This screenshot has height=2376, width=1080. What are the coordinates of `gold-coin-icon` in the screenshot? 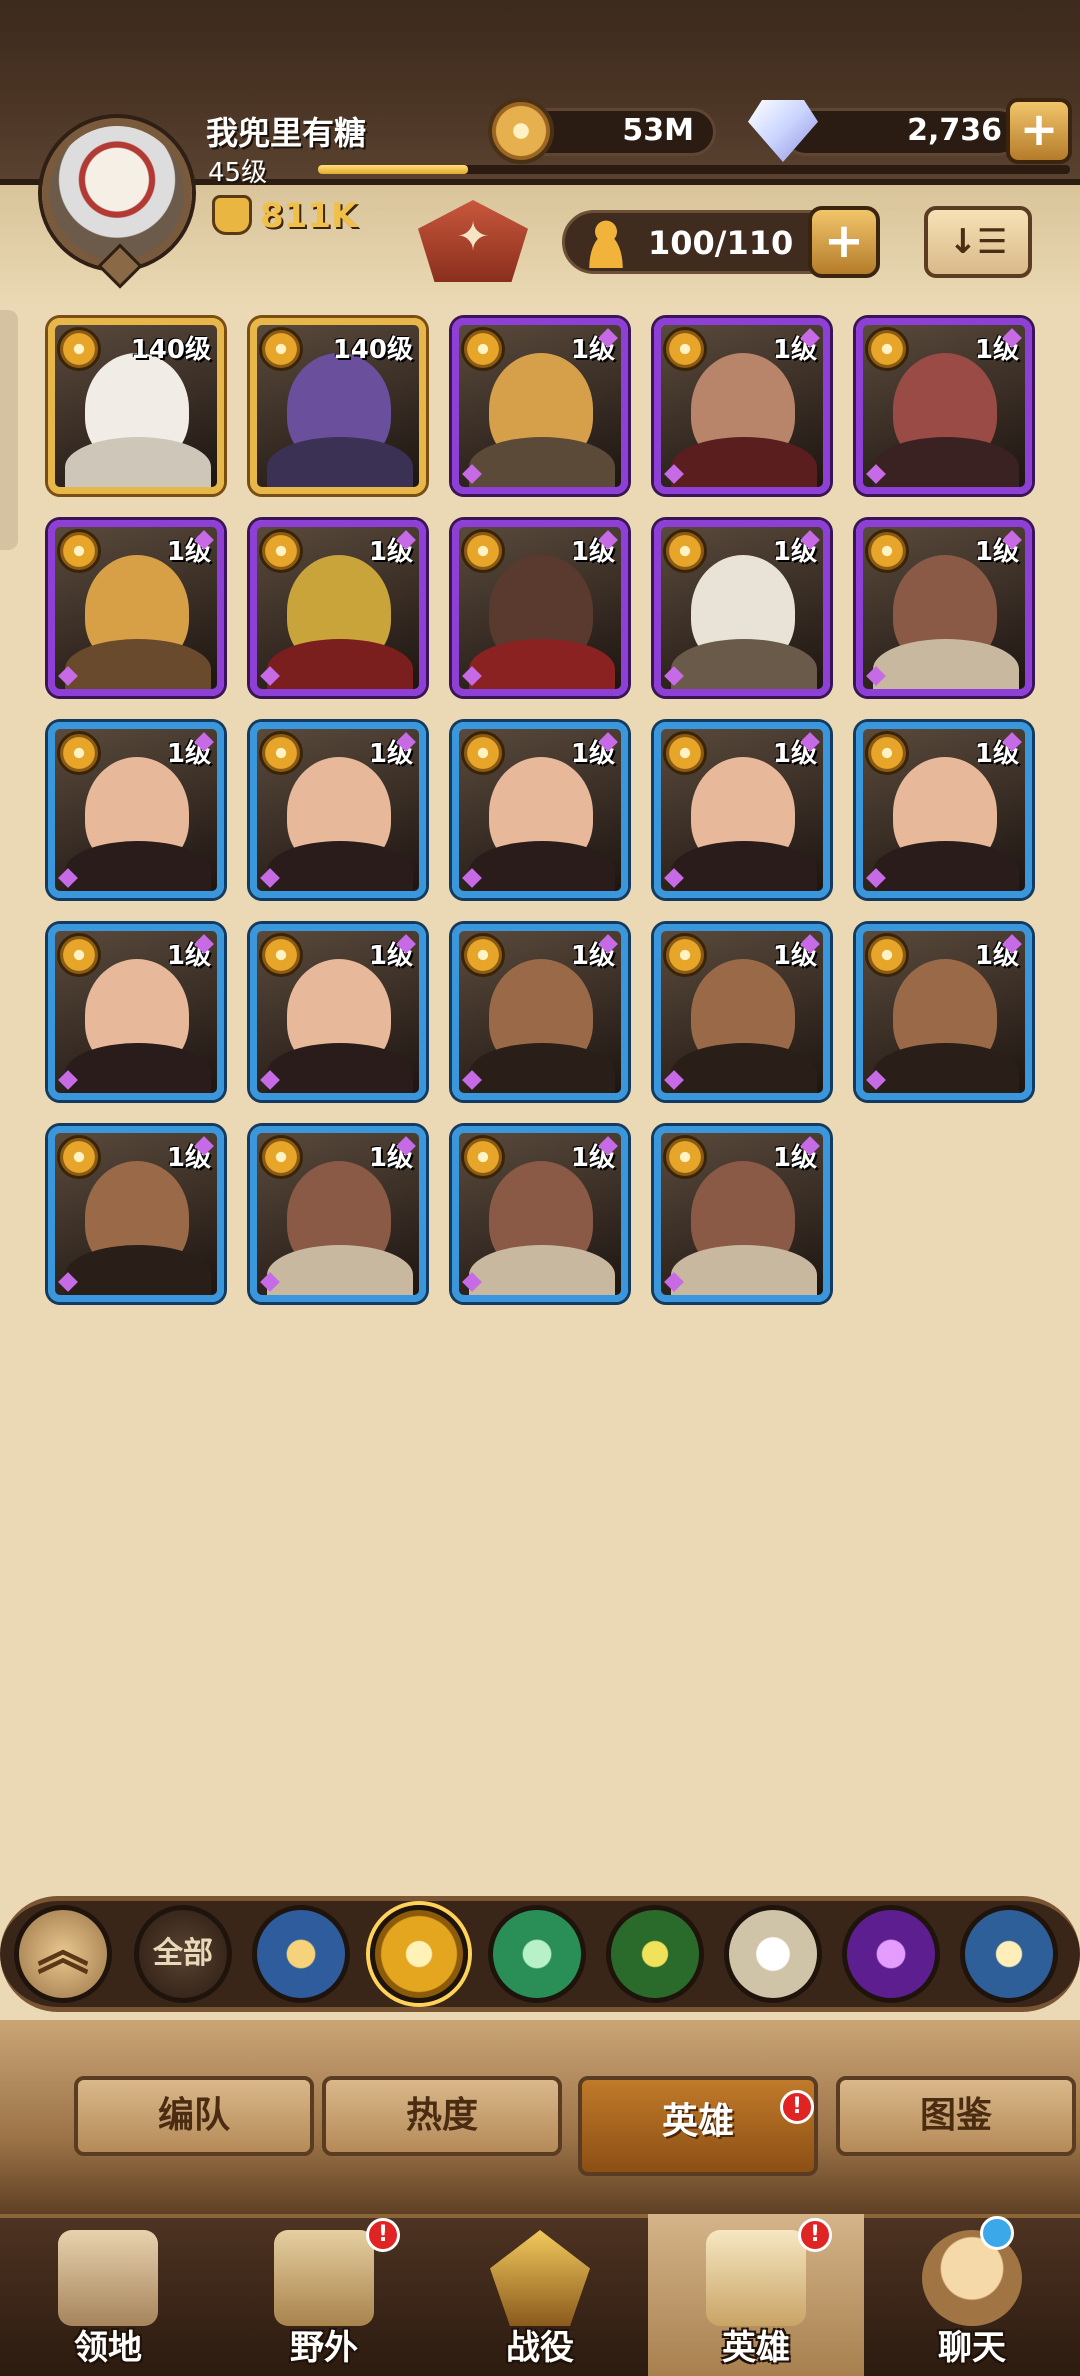 It's located at (521, 131).